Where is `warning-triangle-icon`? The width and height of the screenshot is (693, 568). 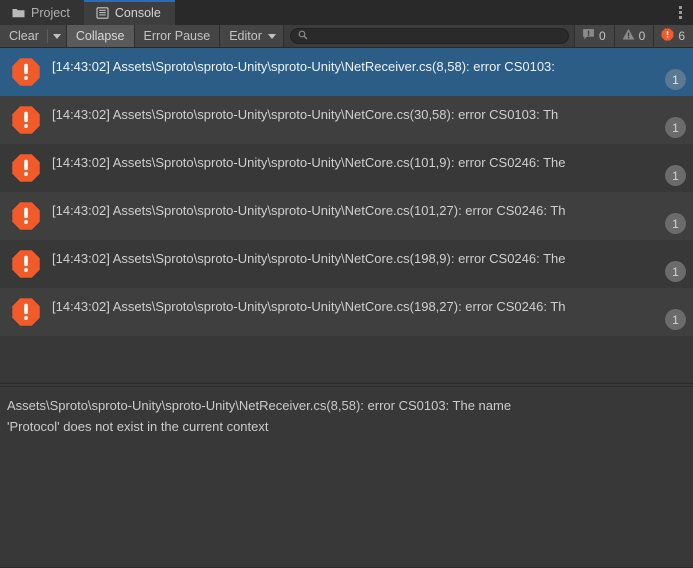 warning-triangle-icon is located at coordinates (628, 36).